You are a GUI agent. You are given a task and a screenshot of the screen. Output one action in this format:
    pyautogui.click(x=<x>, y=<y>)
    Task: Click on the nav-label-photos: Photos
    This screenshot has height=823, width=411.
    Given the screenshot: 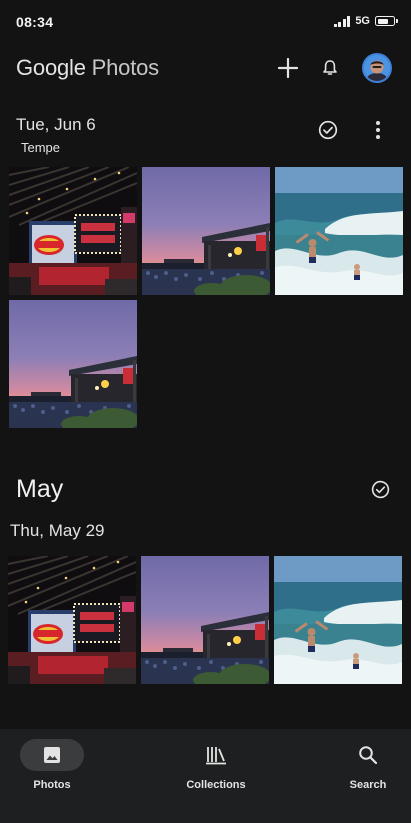 What is the action you would take?
    pyautogui.click(x=52, y=785)
    